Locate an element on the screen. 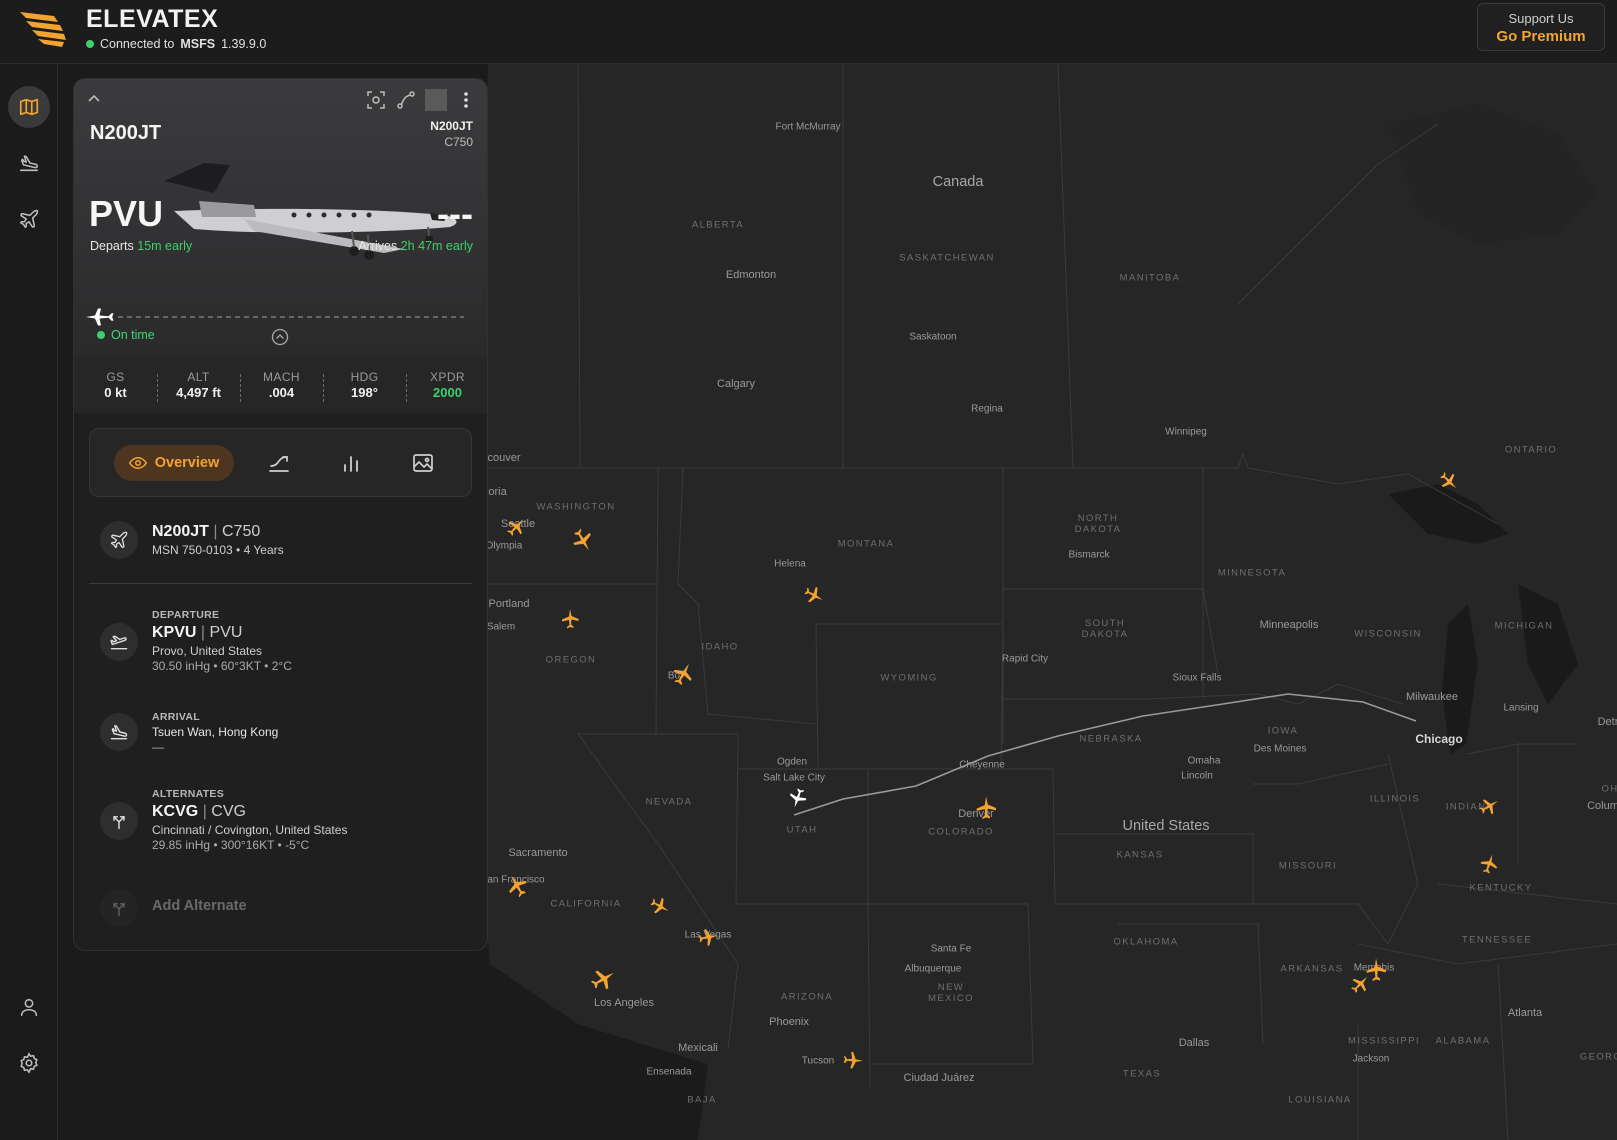 The height and width of the screenshot is (1140, 1617). sidebar-item-aircraft is located at coordinates (29, 219).